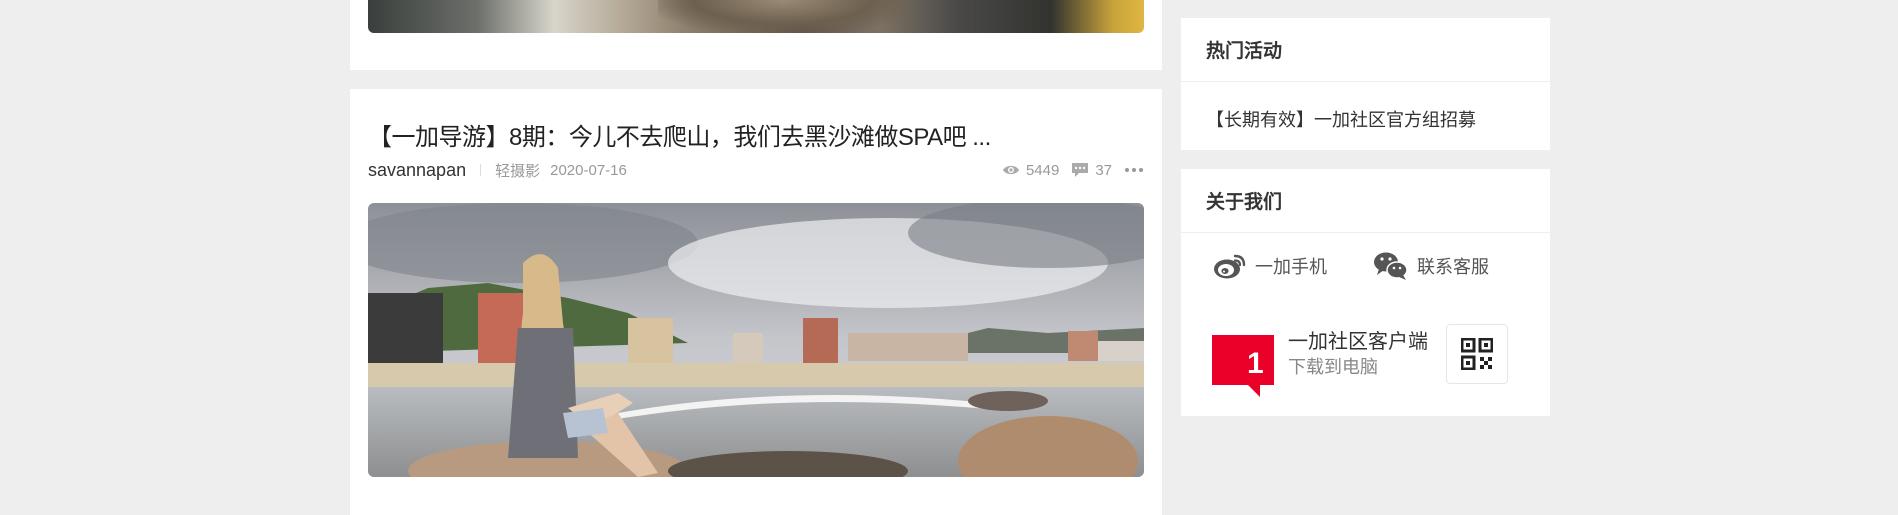 The image size is (1898, 515). Describe the element at coordinates (1134, 170) in the screenshot. I see `more-options-icon` at that location.